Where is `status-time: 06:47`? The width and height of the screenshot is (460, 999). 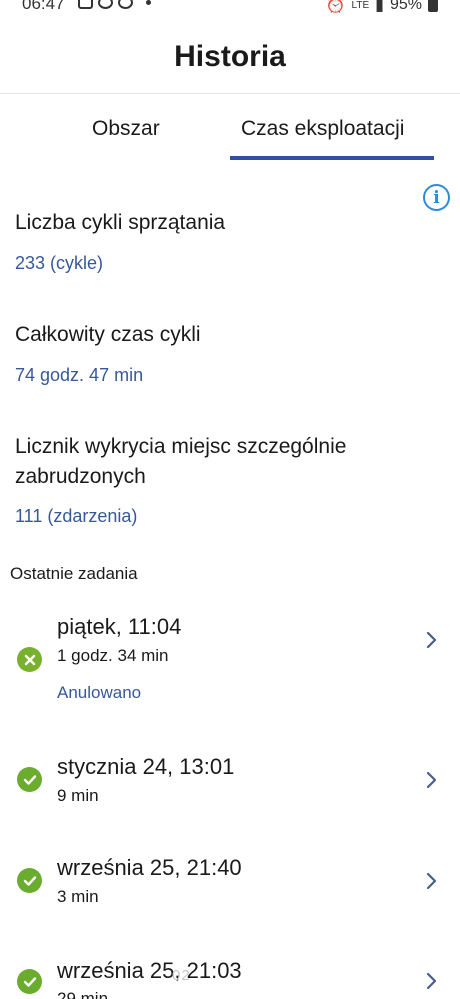 status-time: 06:47 is located at coordinates (43, 6).